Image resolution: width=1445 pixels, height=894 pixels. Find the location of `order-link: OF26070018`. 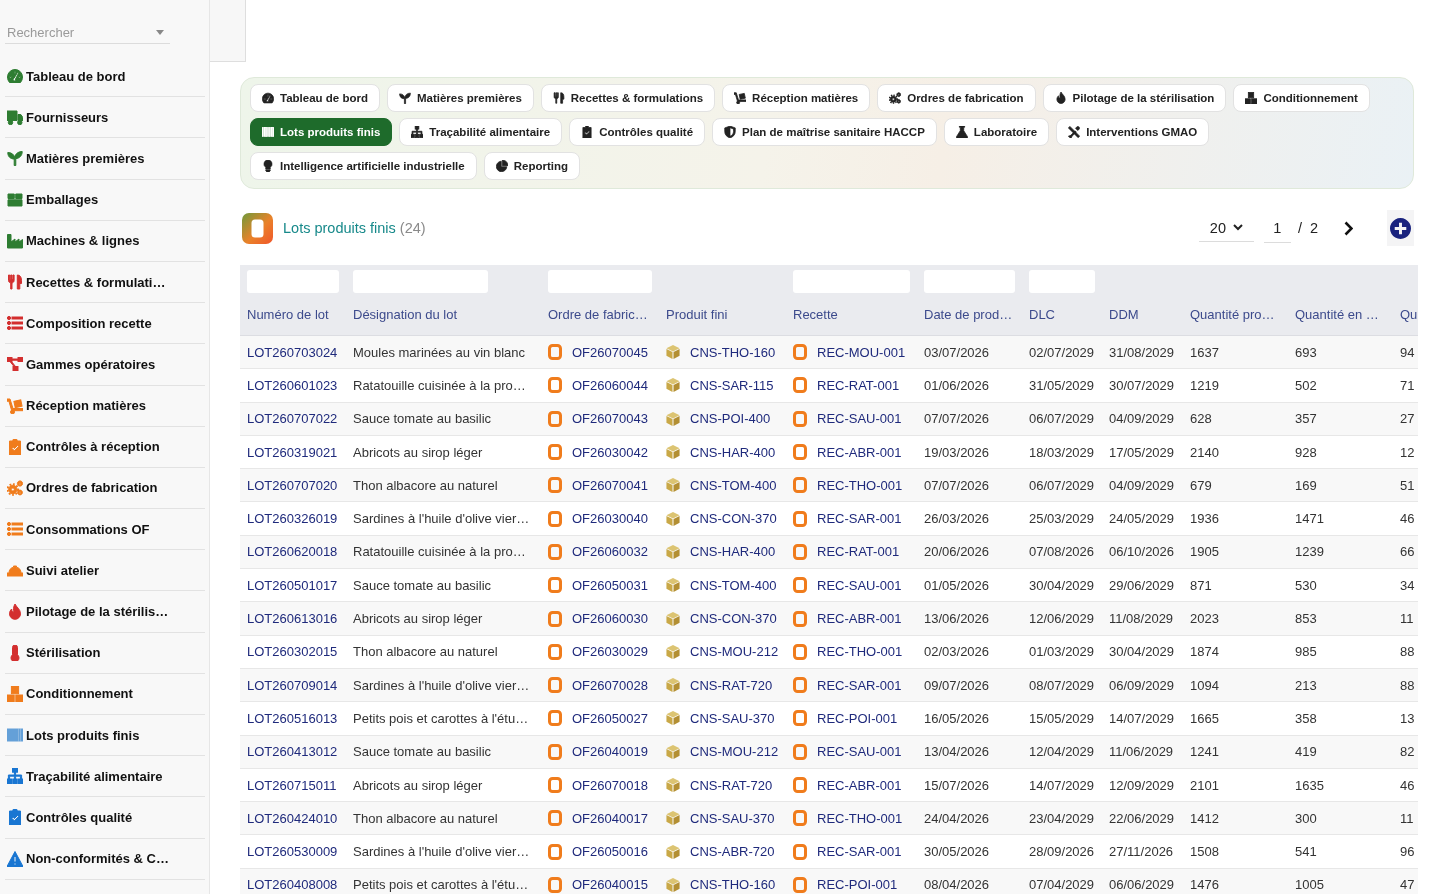

order-link: OF26070018 is located at coordinates (610, 785).